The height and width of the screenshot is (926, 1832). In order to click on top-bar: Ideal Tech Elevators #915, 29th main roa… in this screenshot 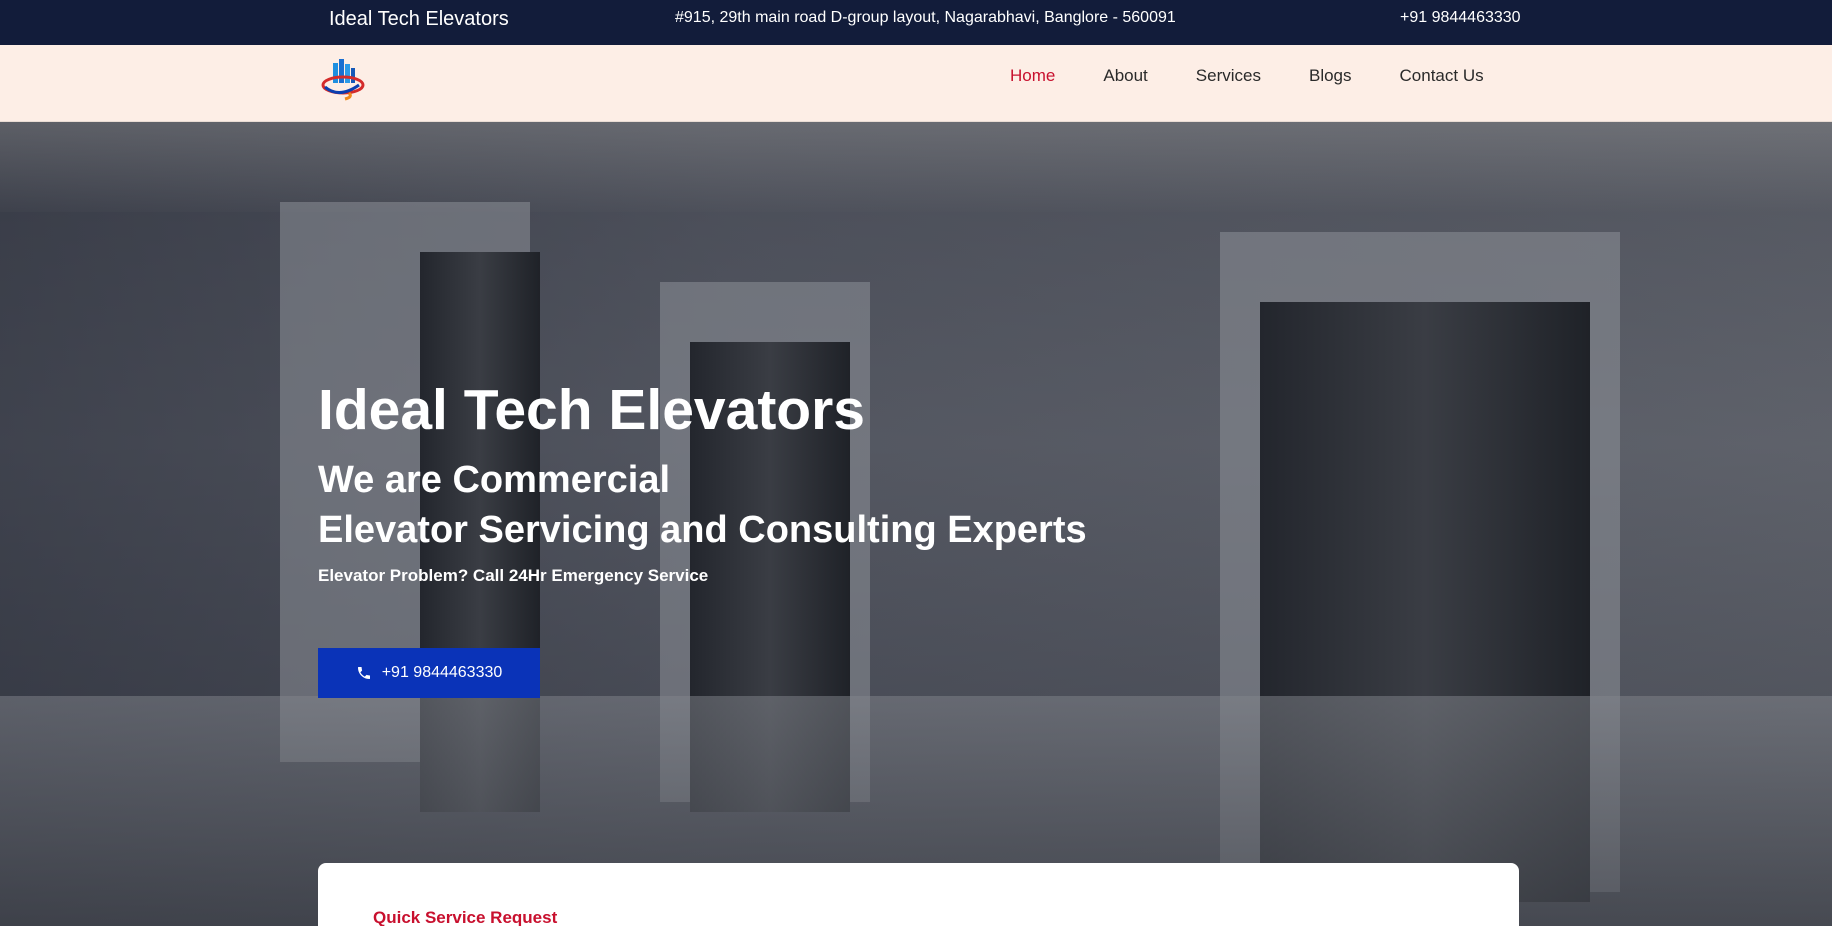, I will do `click(916, 22)`.